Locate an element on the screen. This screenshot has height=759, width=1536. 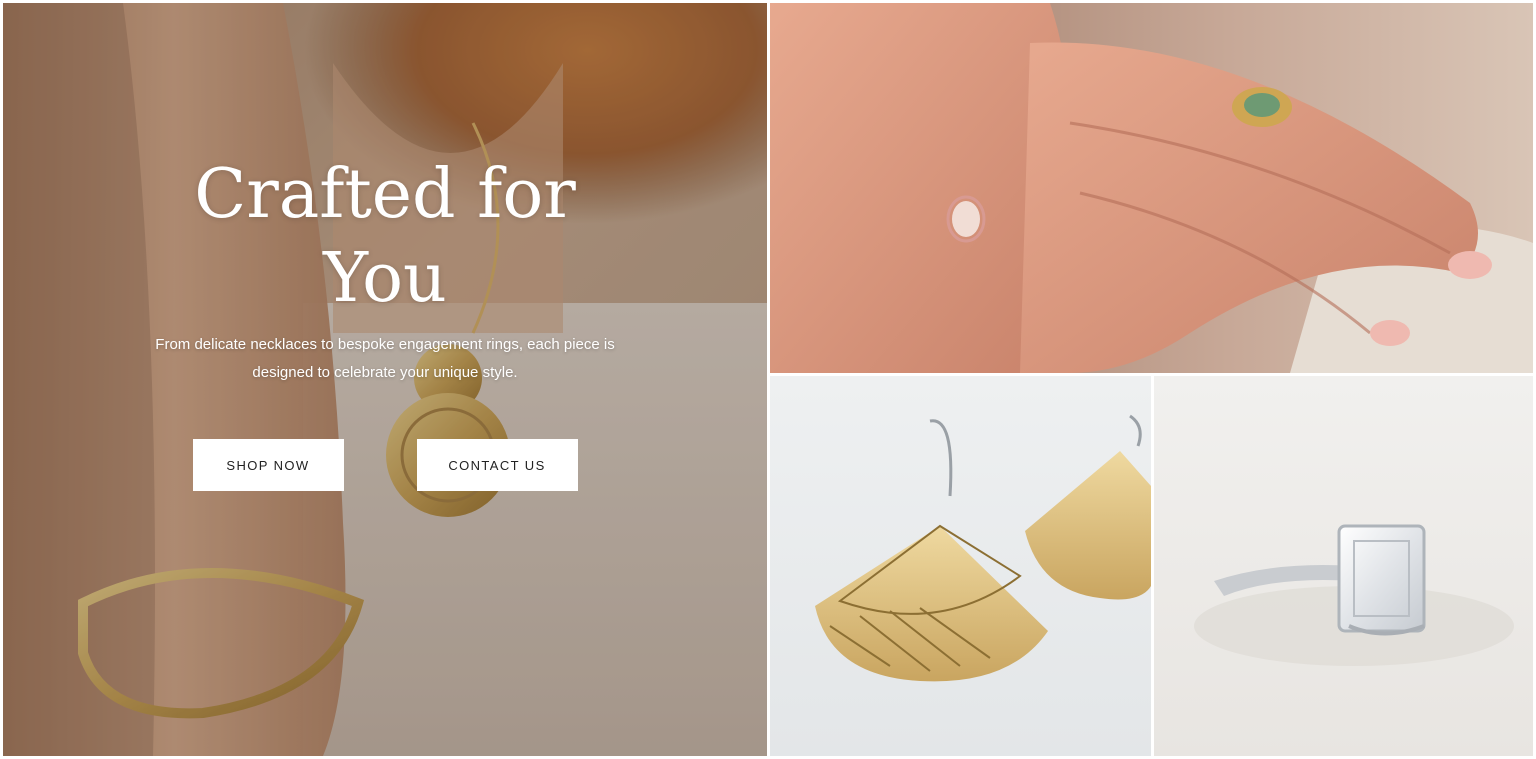
solitaire-ring-photo is located at coordinates (1343, 566).